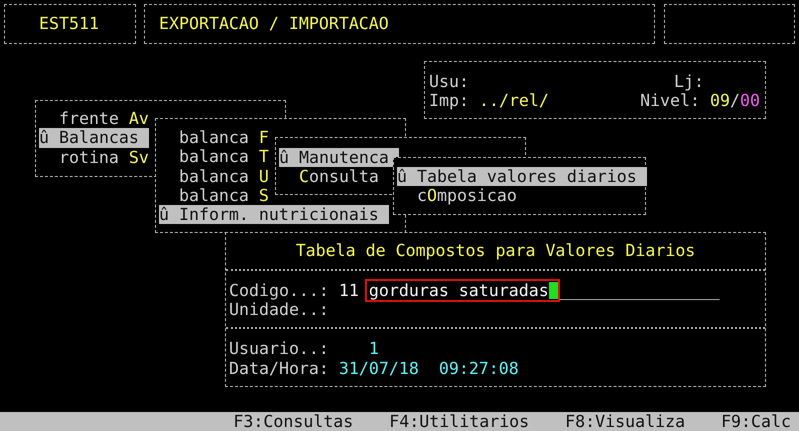 Image resolution: width=799 pixels, height=431 pixels. I want to click on menu-item: balanca T, so click(219, 157).